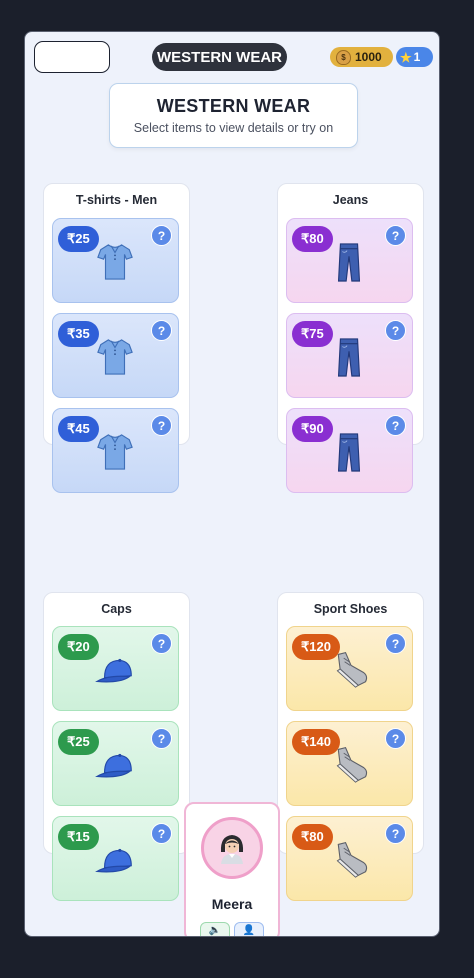  Describe the element at coordinates (350, 609) in the screenshot. I see `category-title: Sport Shoes` at that location.